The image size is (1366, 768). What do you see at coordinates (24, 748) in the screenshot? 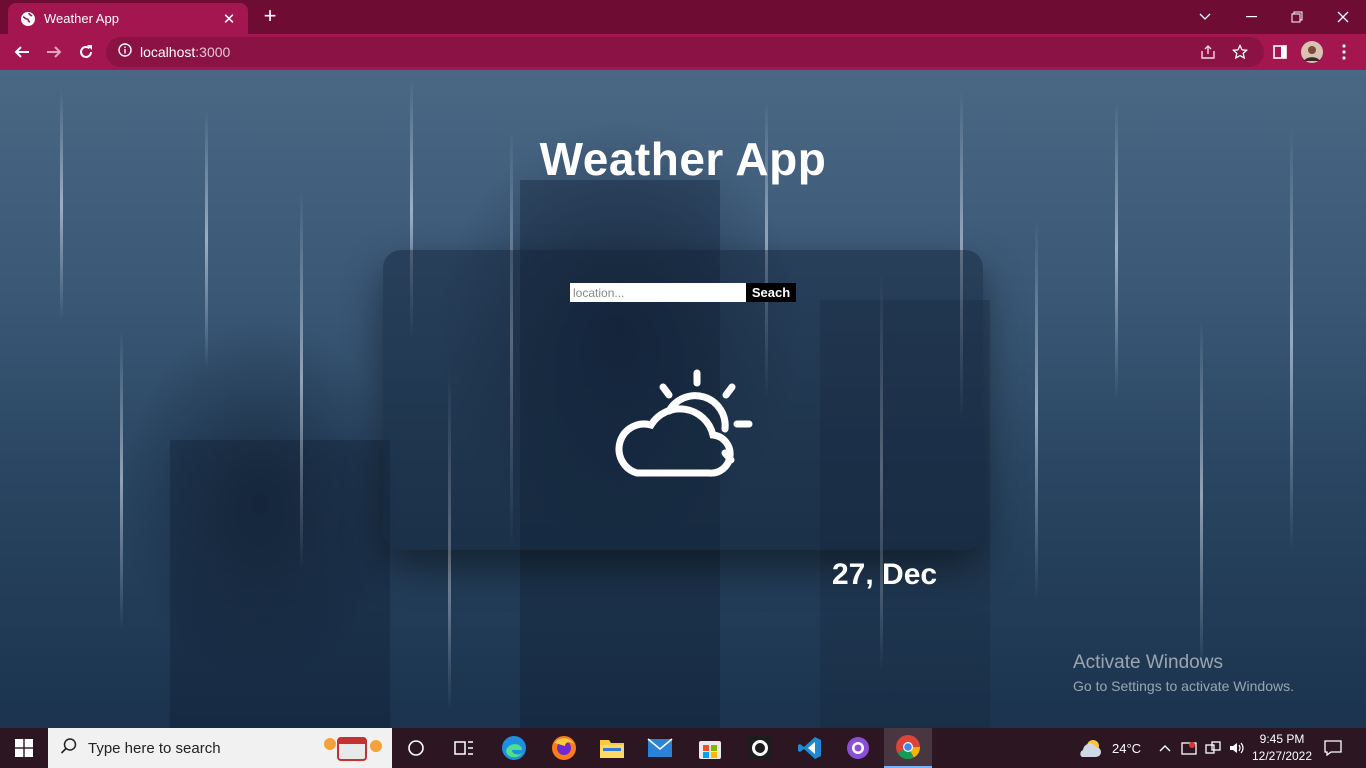
I see `windows-start-icon` at bounding box center [24, 748].